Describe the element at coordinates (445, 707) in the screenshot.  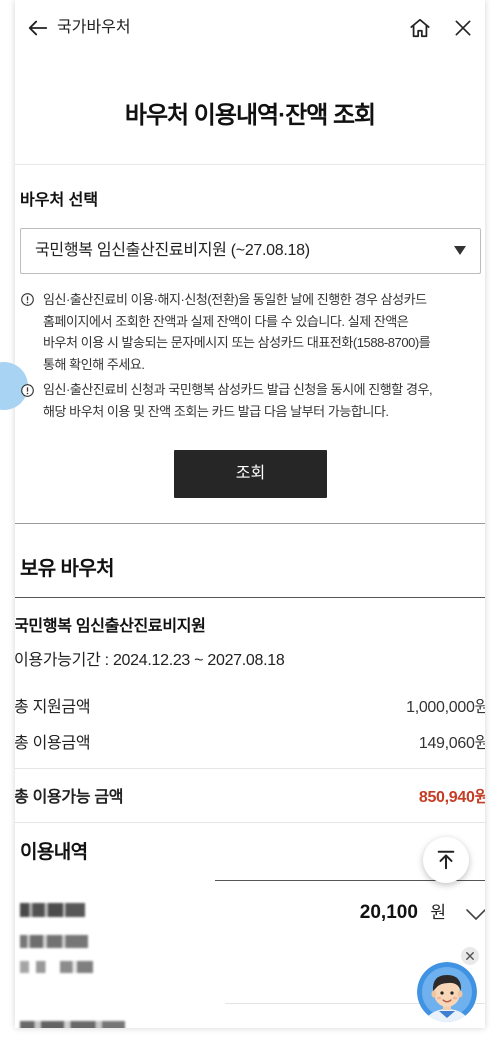
I see `total-support-value: 1,000,000원` at that location.